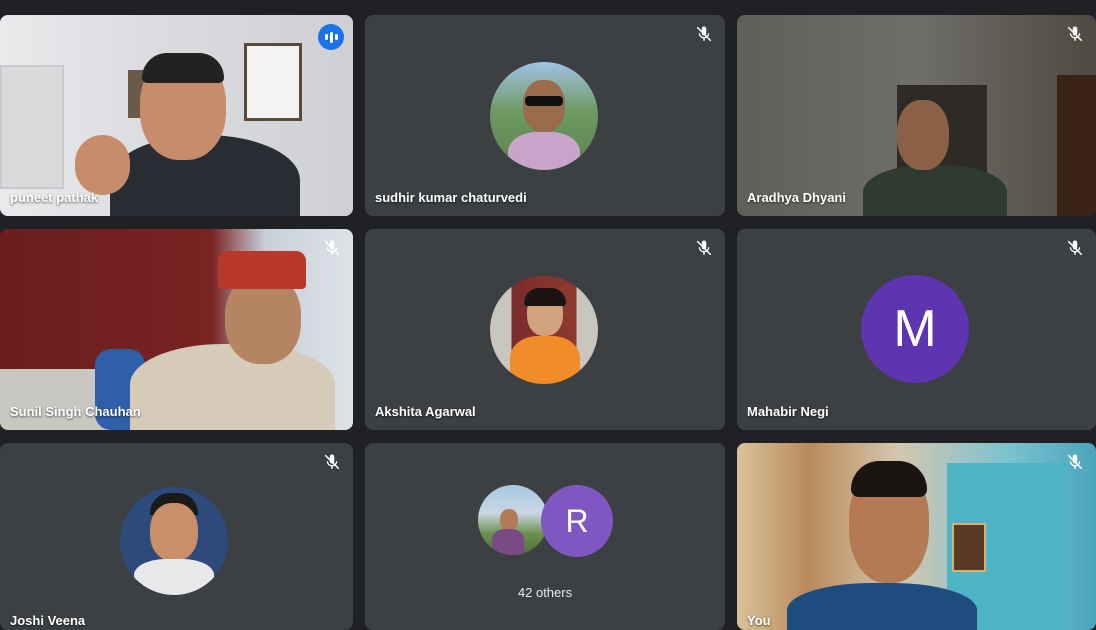 Image resolution: width=1096 pixels, height=630 pixels. I want to click on participant-tile-sudhir-kumar-chaturvedi: sudhir kumar chaturvedi, so click(545, 115).